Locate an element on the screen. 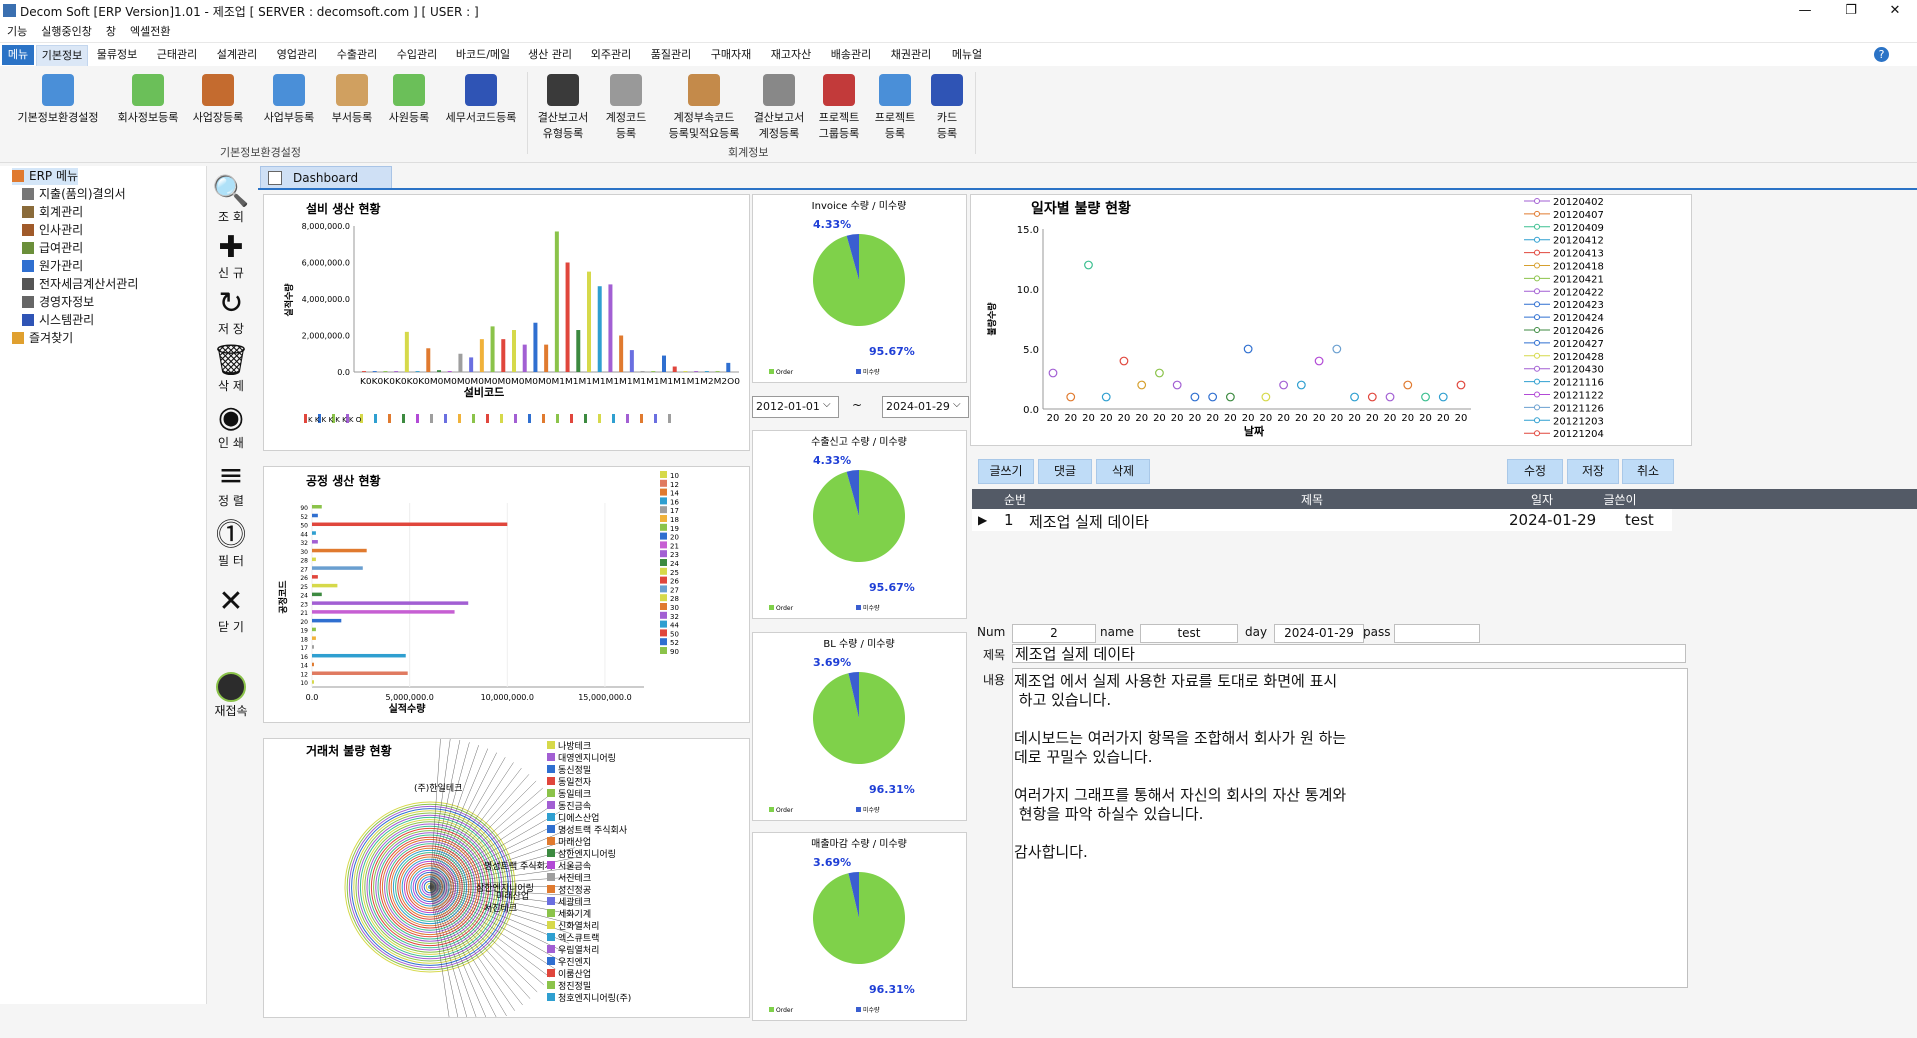 This screenshot has width=1917, height=1038. menu-window: 창 is located at coordinates (111, 32).